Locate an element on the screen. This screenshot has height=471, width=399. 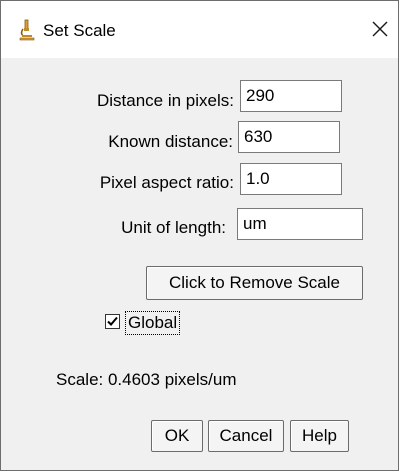
distance-in-pixels-input is located at coordinates (291, 96).